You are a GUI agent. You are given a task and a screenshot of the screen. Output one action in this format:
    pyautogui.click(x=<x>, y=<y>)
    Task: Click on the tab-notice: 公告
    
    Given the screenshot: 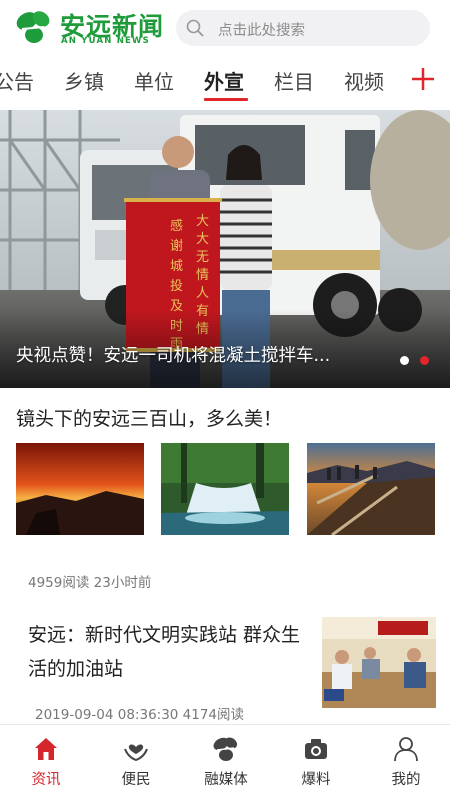 What is the action you would take?
    pyautogui.click(x=17, y=80)
    